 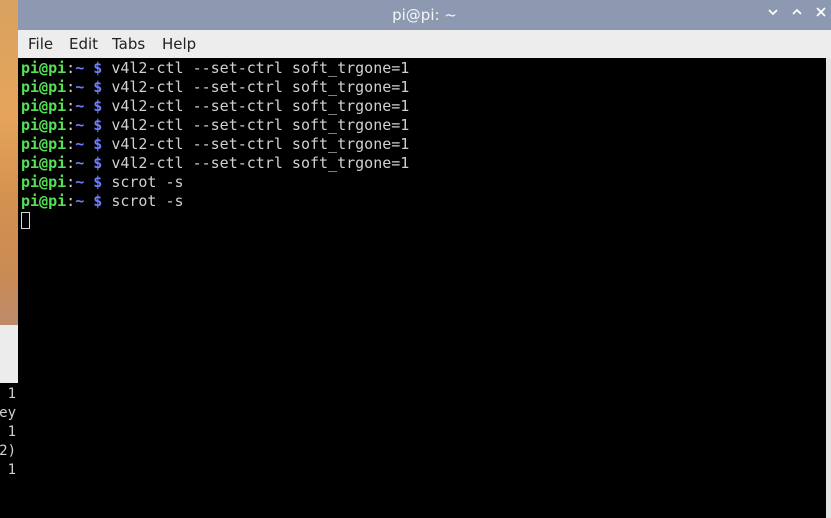 I want to click on chevron-down-icon, so click(x=773, y=12).